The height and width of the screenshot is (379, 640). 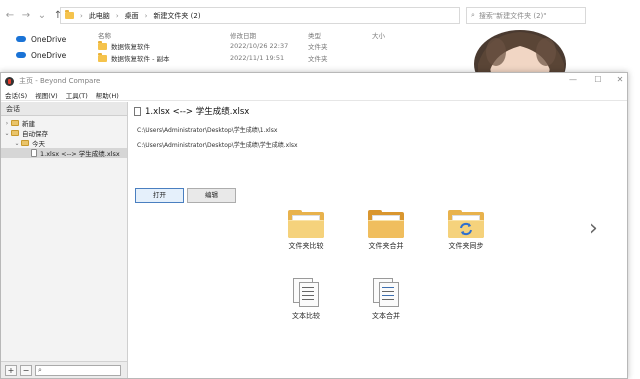 I want to click on launcher-text-merge: 文本合并, so click(x=386, y=299).